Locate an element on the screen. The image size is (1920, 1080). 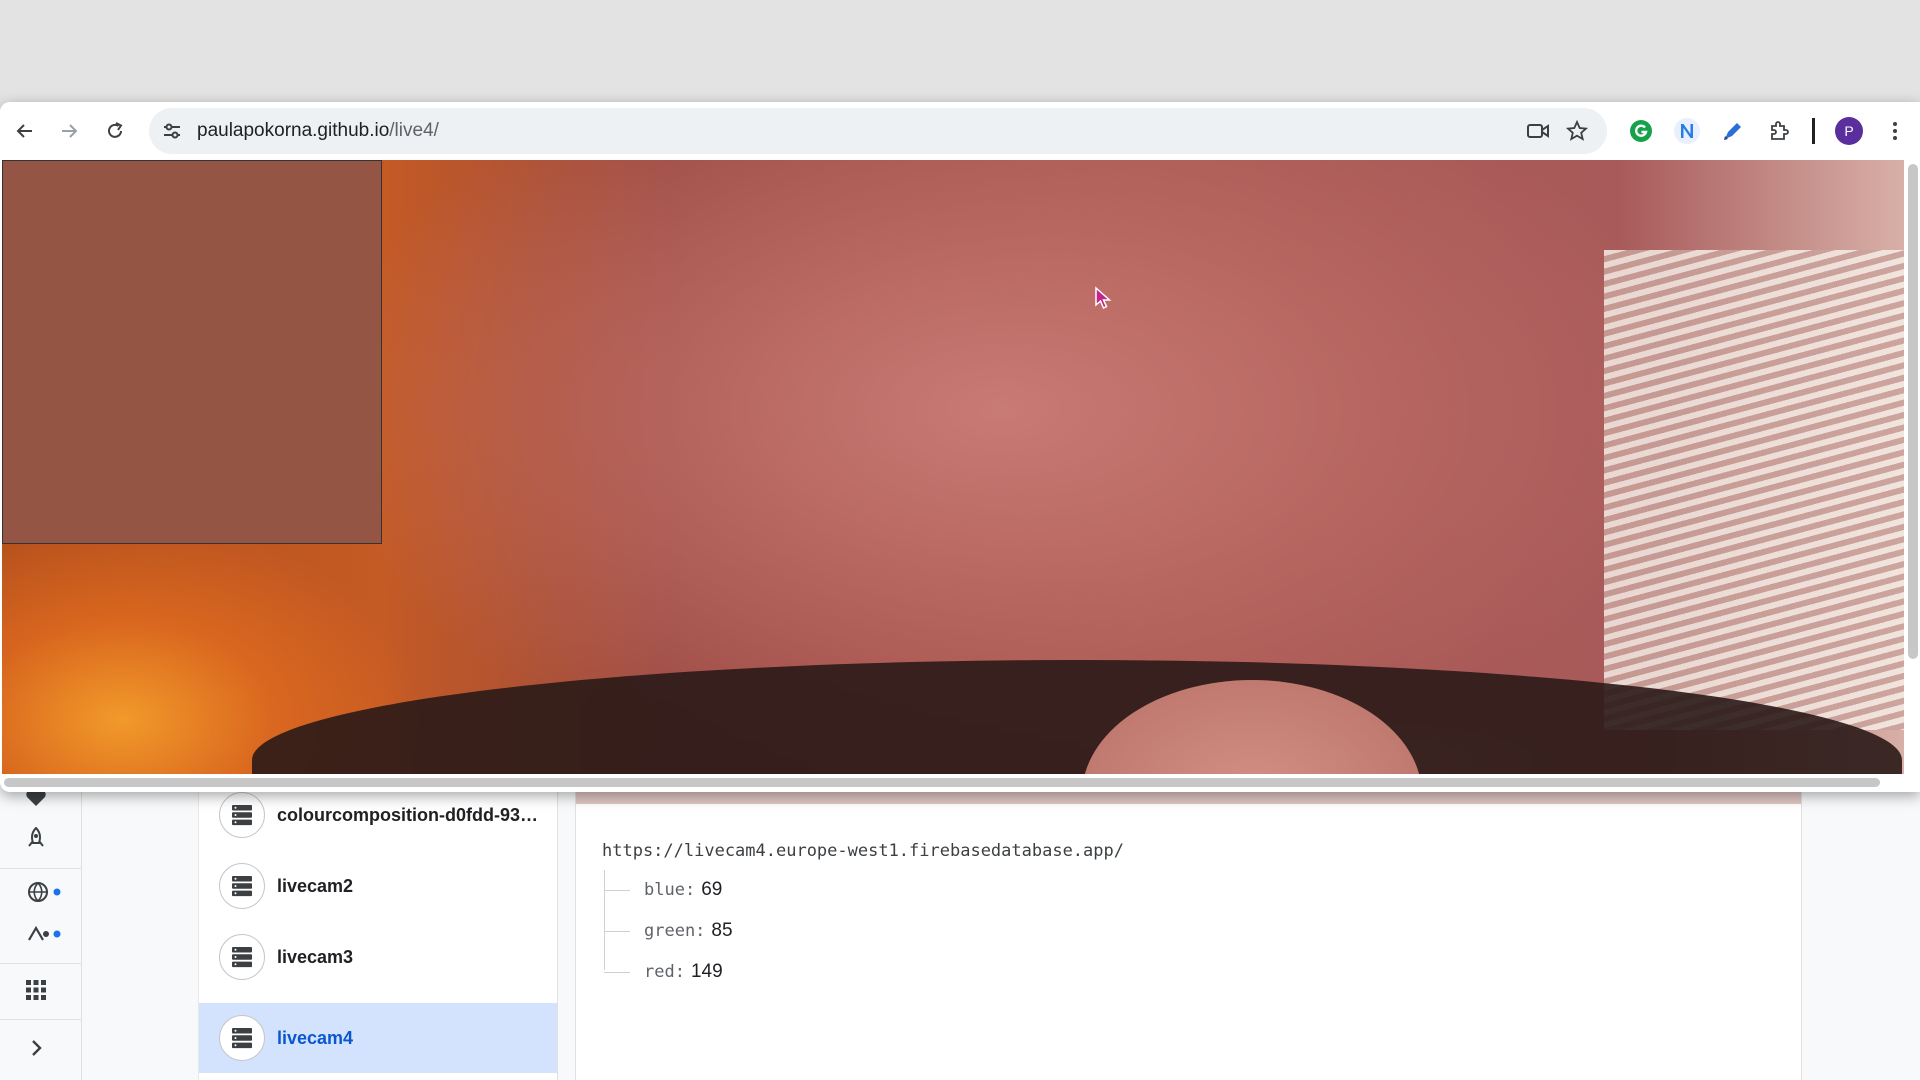
profile-avatar: P is located at coordinates (1849, 131).